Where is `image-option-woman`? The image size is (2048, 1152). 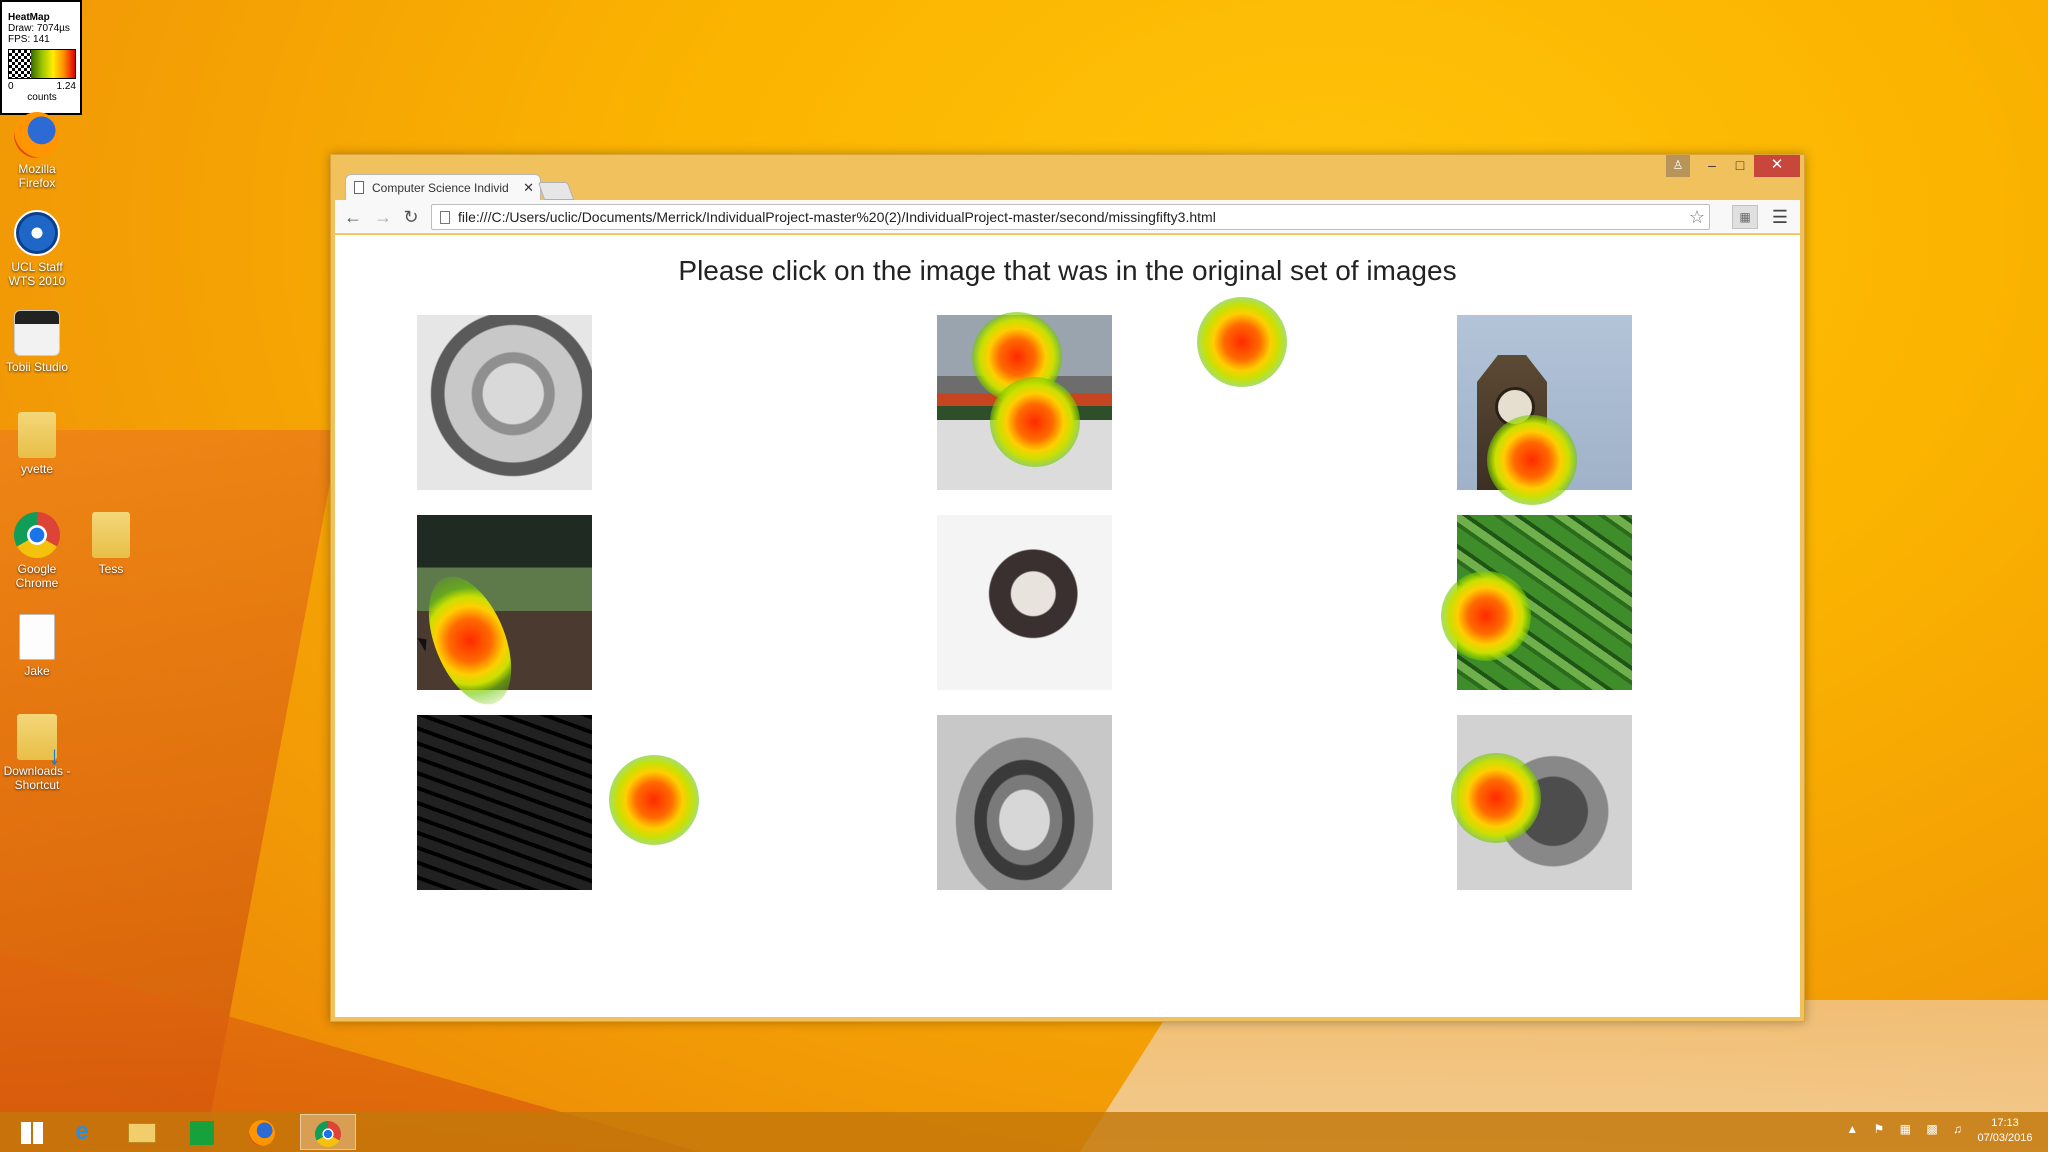 image-option-woman is located at coordinates (1024, 602).